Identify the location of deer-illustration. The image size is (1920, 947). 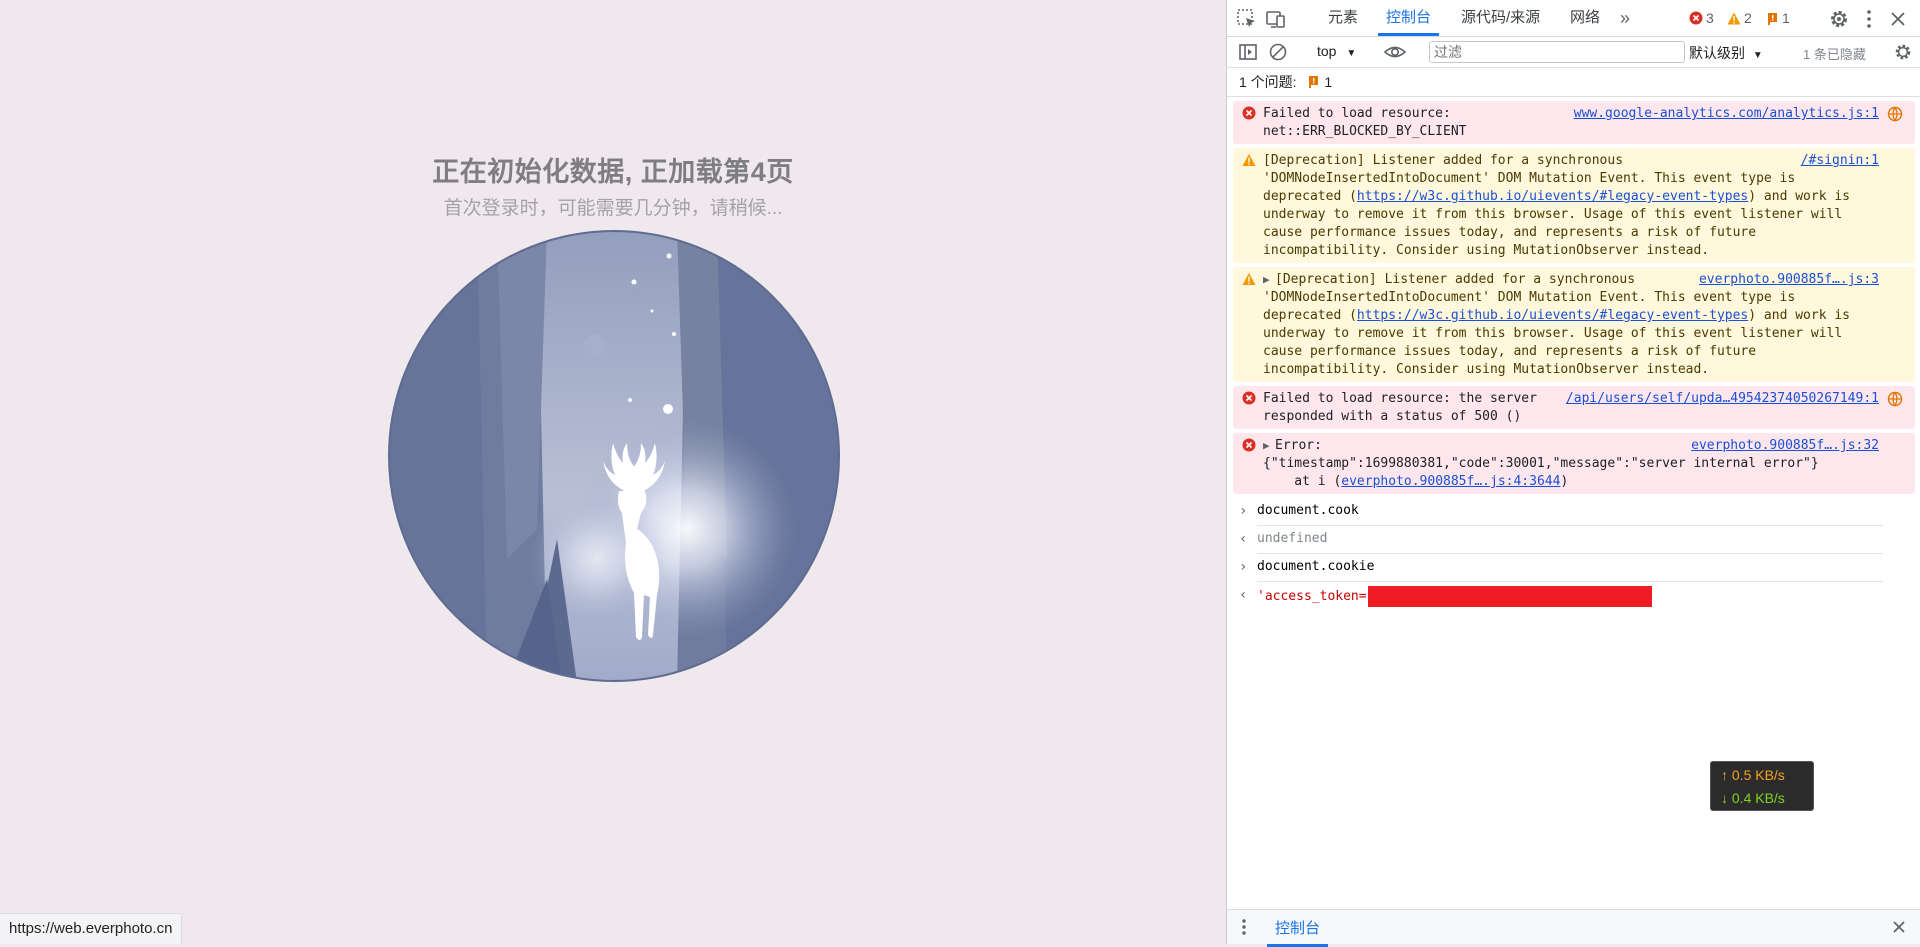
(614, 456).